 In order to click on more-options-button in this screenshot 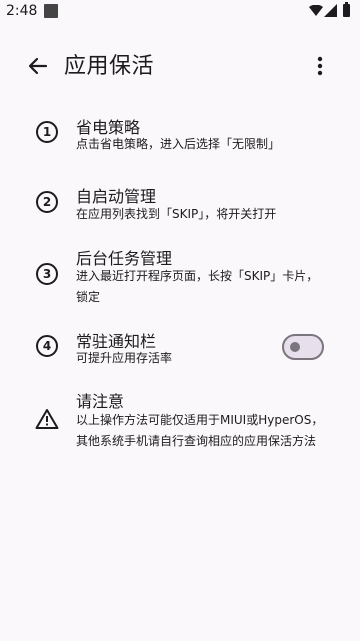, I will do `click(320, 66)`.